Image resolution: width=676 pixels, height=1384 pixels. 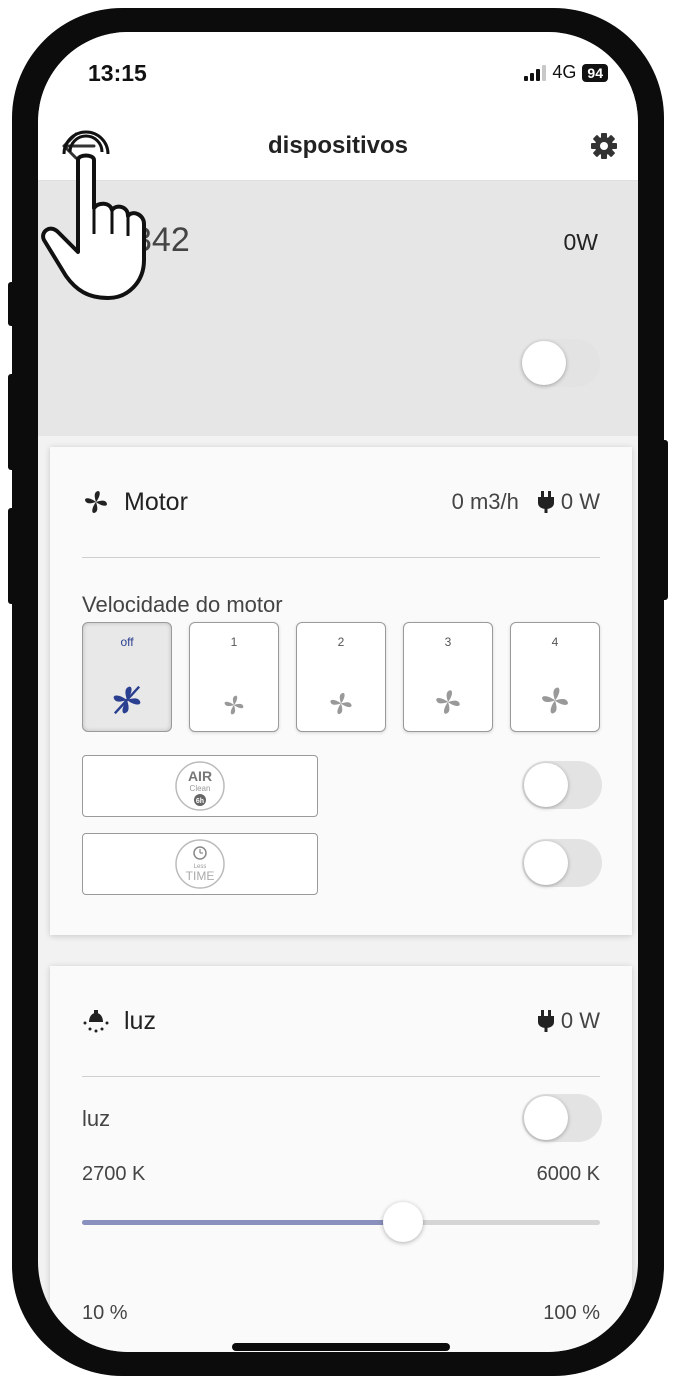 I want to click on temp-min-label: 2700 K, so click(x=114, y=1174).